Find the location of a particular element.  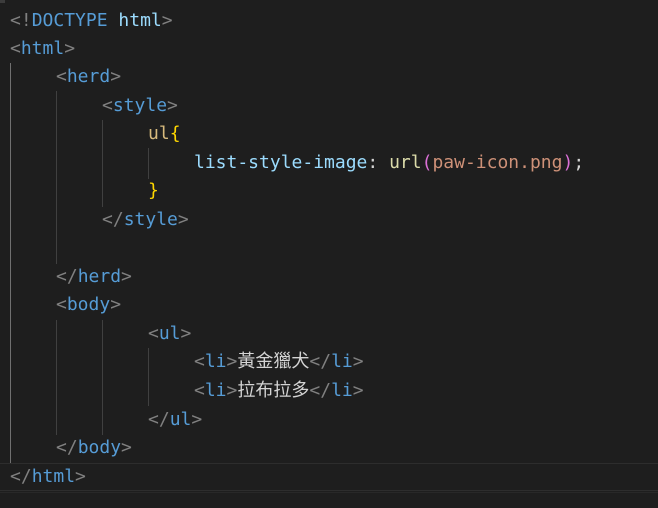

css-property: list-style-image is located at coordinates (281, 162).